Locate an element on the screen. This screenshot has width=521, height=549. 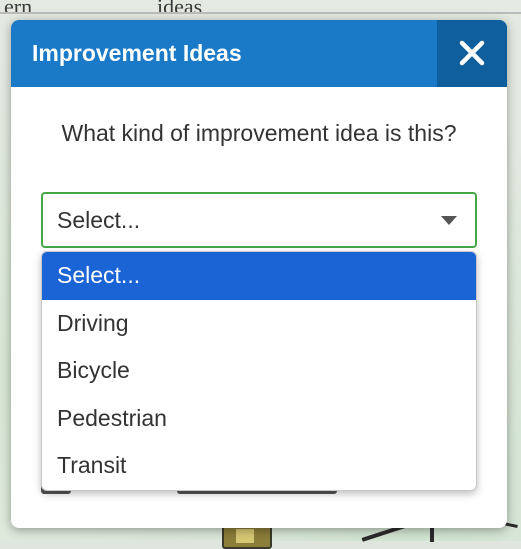
close-icon is located at coordinates (472, 53).